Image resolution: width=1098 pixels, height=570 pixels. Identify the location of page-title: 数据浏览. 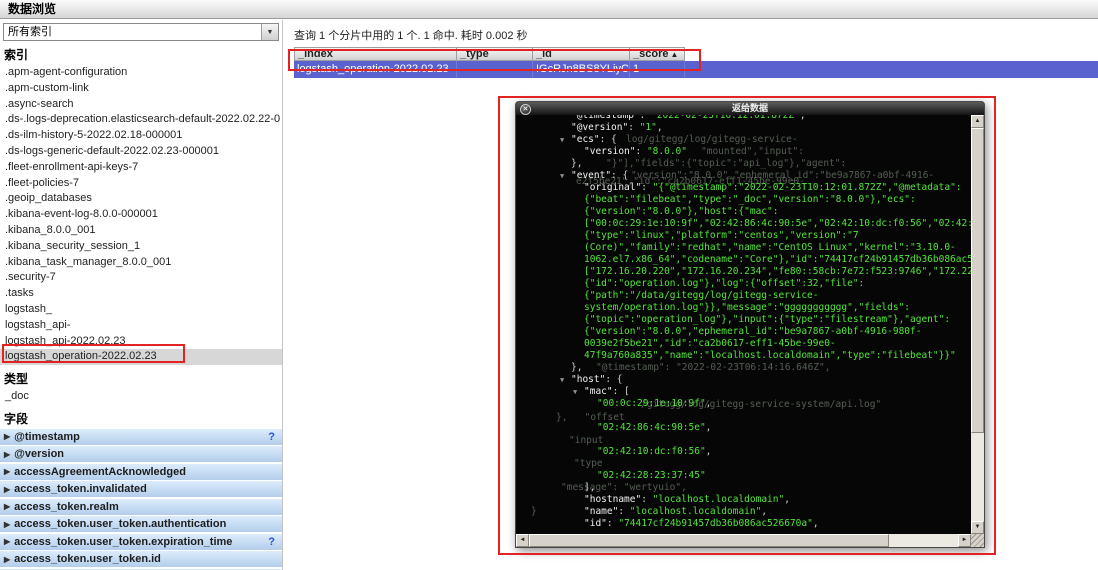
(549, 9).